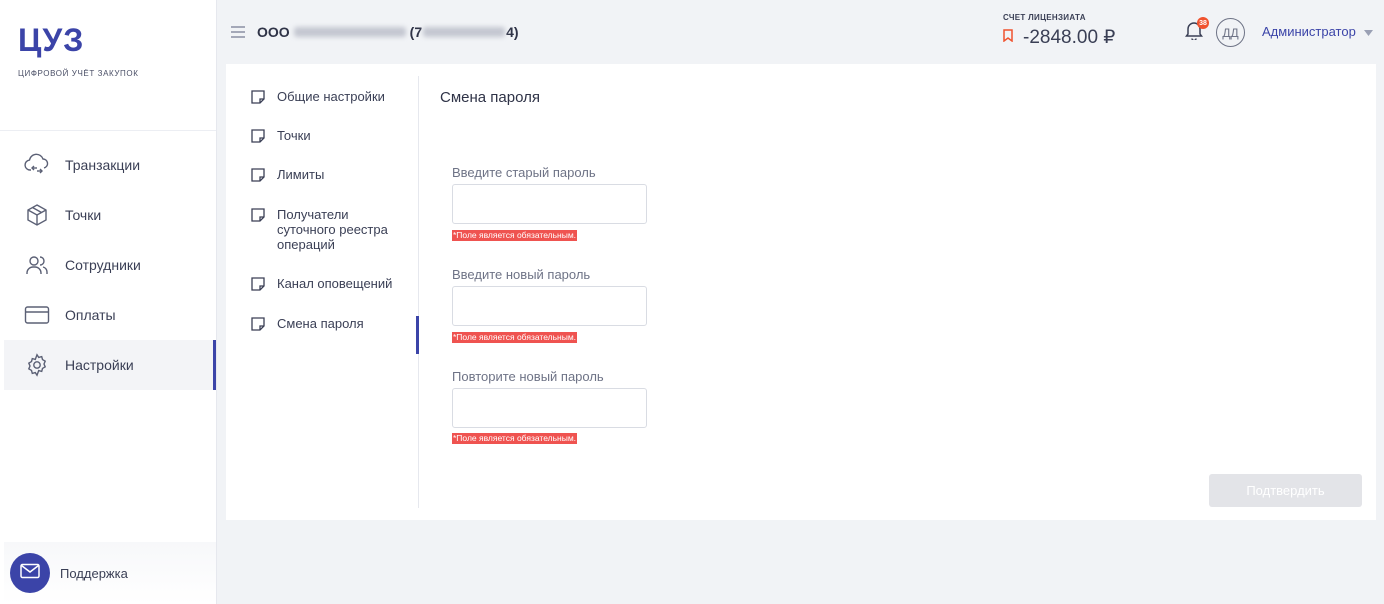 This screenshot has width=1384, height=604. What do you see at coordinates (417, 335) in the screenshot?
I see `active-indicator` at bounding box center [417, 335].